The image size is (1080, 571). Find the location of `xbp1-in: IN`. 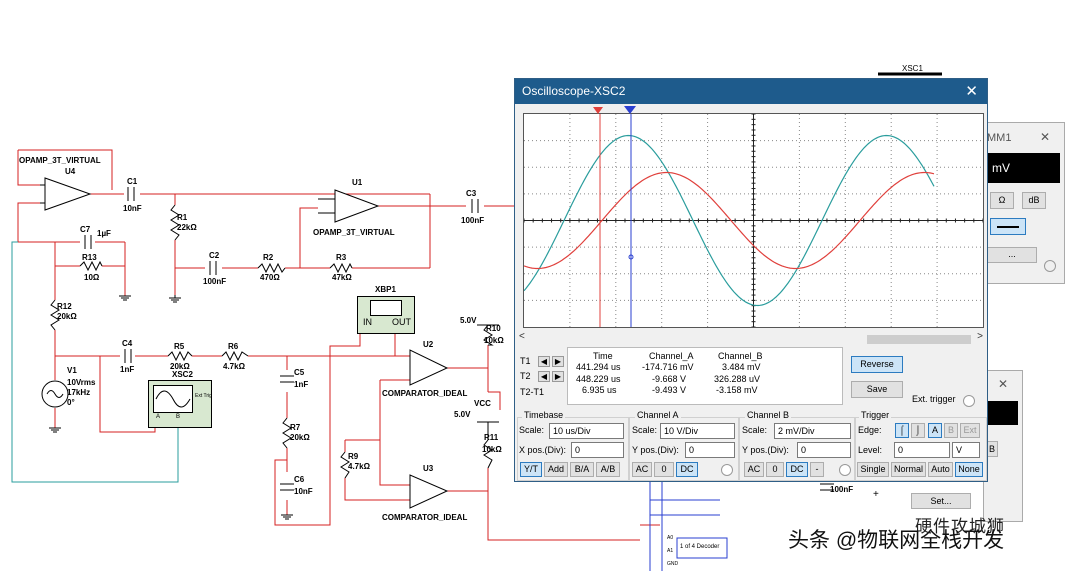

xbp1-in: IN is located at coordinates (367, 322).